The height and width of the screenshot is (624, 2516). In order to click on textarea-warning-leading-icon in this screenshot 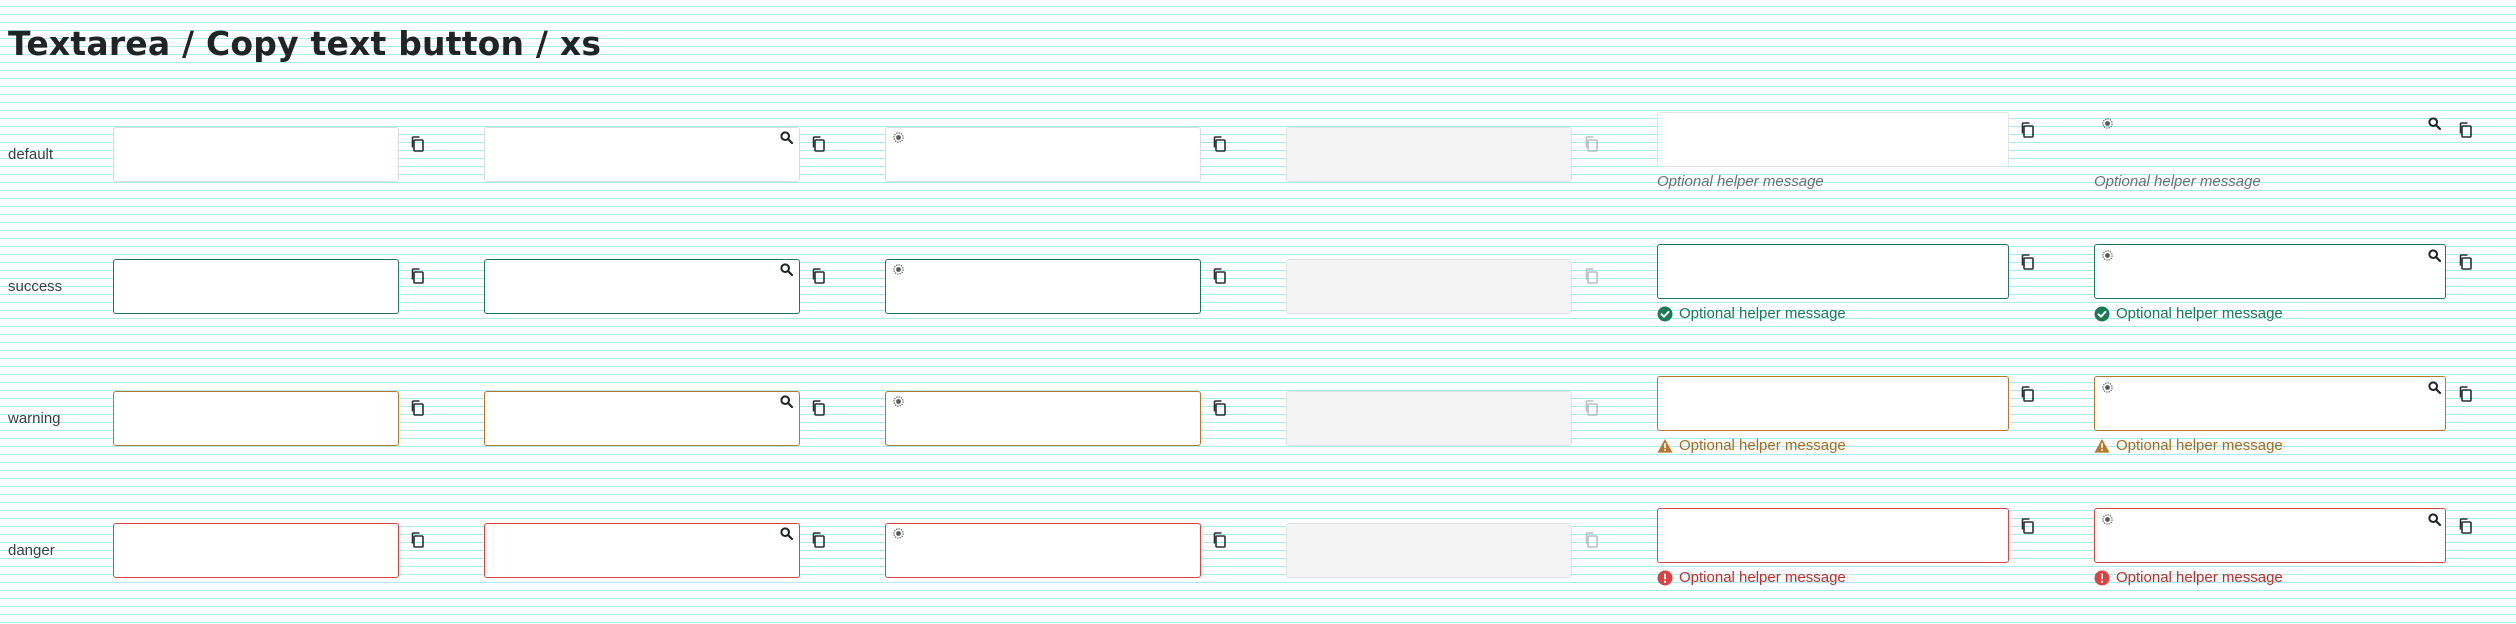, I will do `click(1043, 418)`.